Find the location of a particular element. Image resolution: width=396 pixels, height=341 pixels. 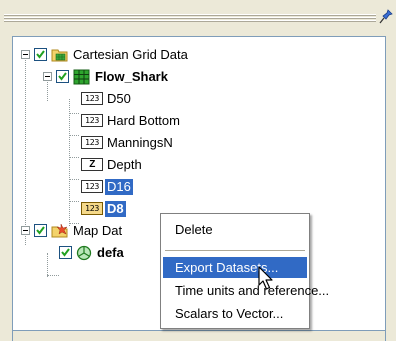

coverage-icon is located at coordinates (84, 253).